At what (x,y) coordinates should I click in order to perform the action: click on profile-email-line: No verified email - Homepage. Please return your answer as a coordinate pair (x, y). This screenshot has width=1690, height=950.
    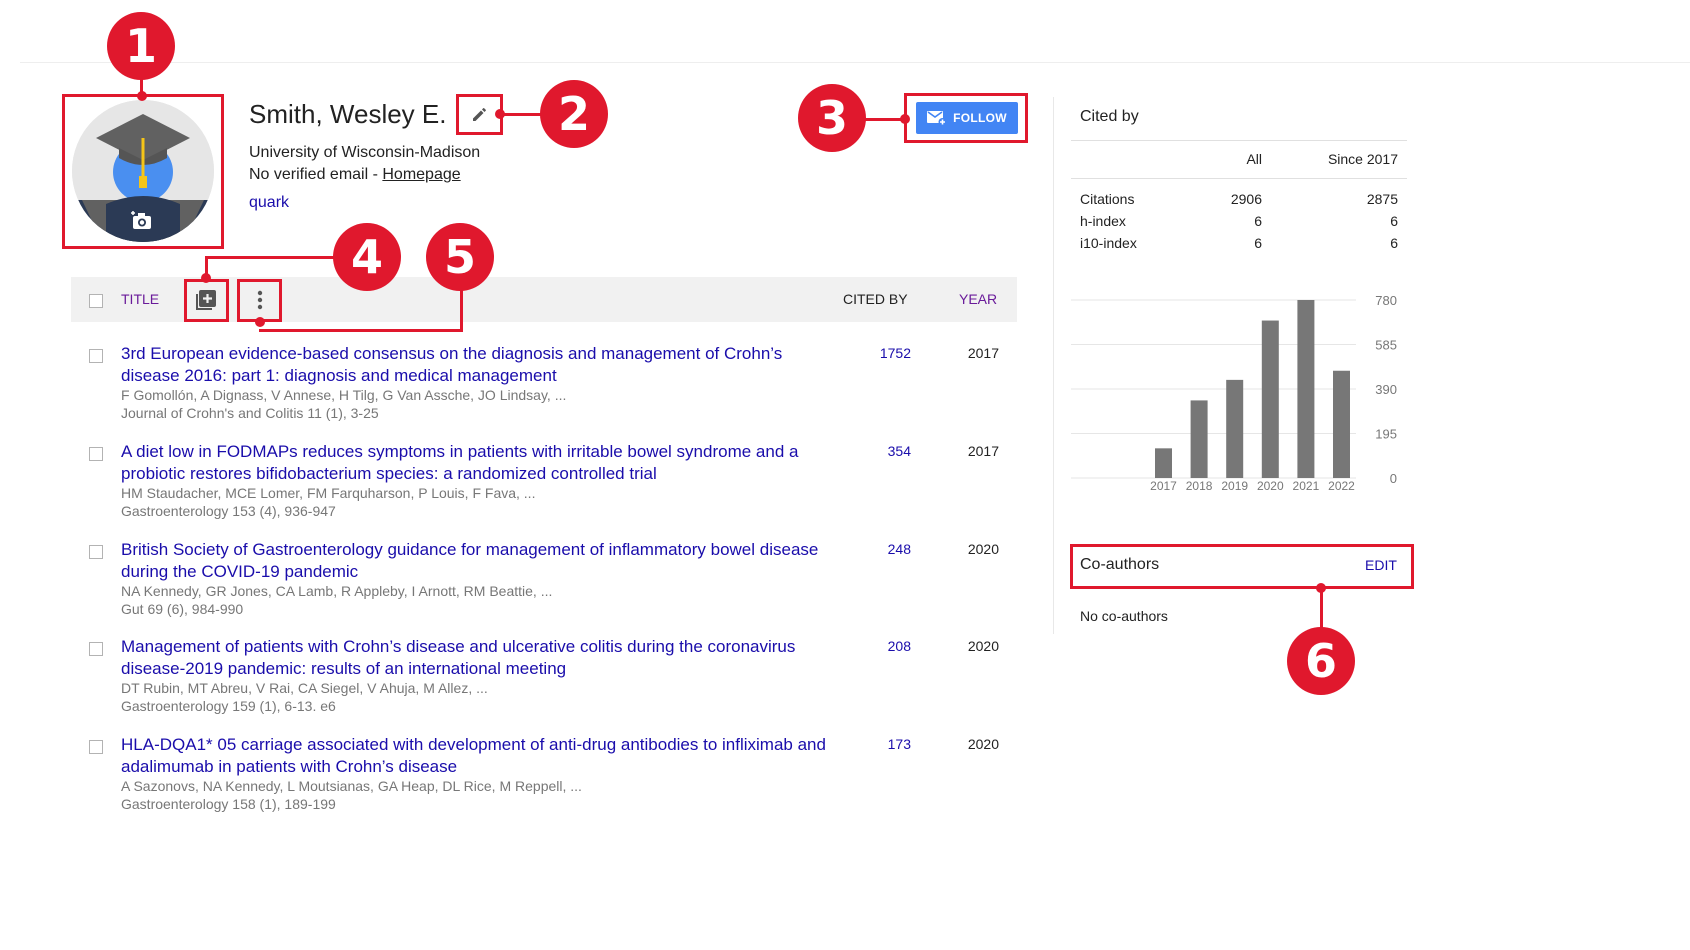
    Looking at the image, I should click on (355, 175).